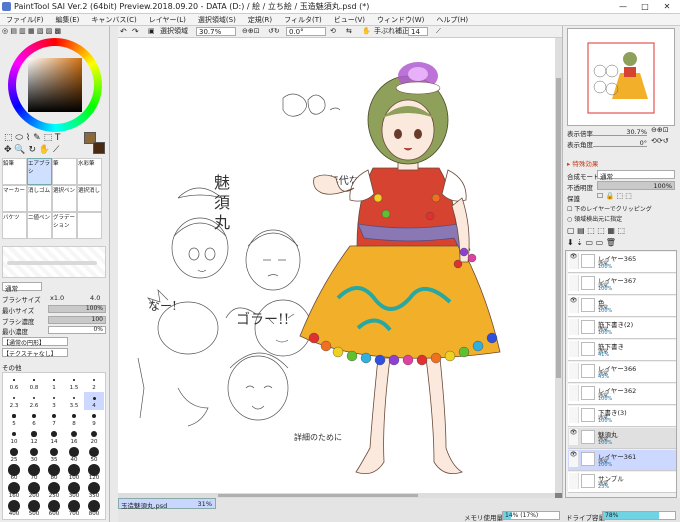  What do you see at coordinates (217, 20) in the screenshot?
I see `menu-selection: 選択領域(S)` at bounding box center [217, 20].